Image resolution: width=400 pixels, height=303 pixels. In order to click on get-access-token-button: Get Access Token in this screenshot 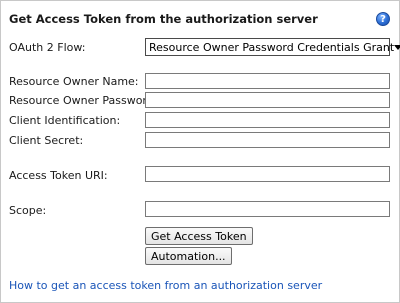, I will do `click(199, 236)`.